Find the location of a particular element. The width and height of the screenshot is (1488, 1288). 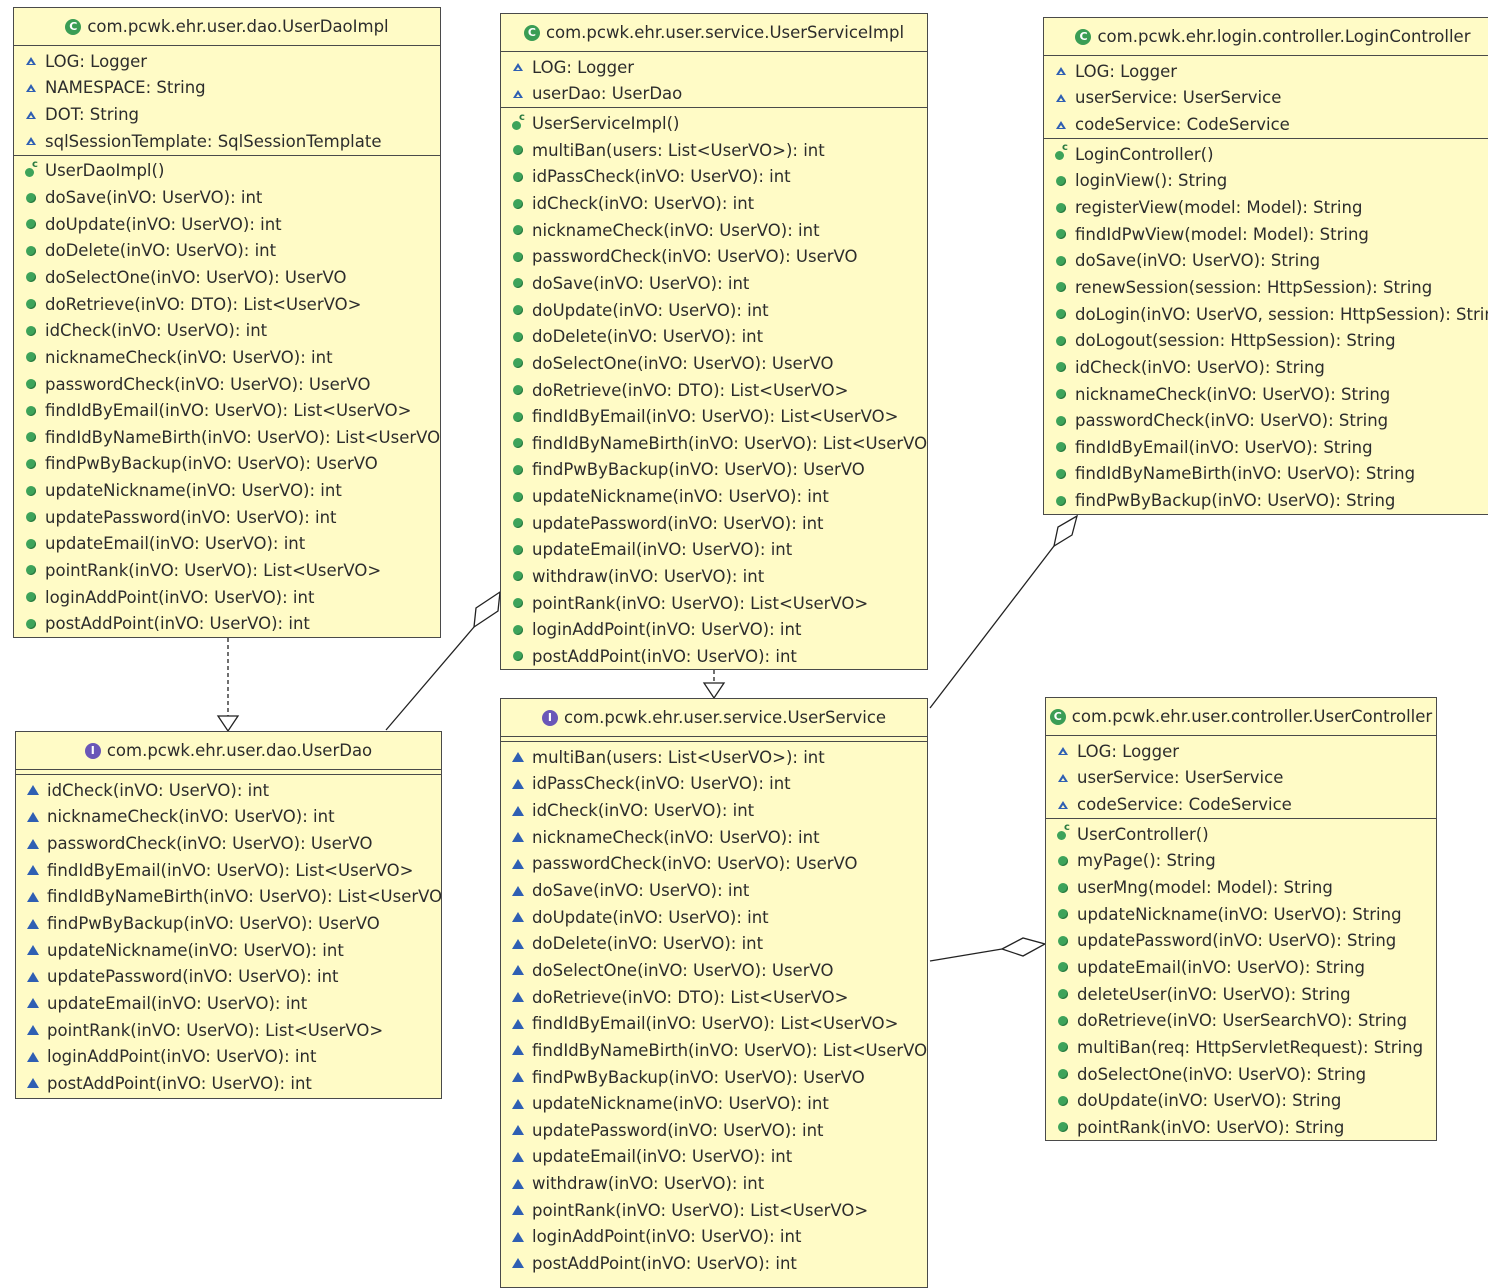

operation-row: updatePassword(inVO: UserVO): String is located at coordinates (1241, 940).